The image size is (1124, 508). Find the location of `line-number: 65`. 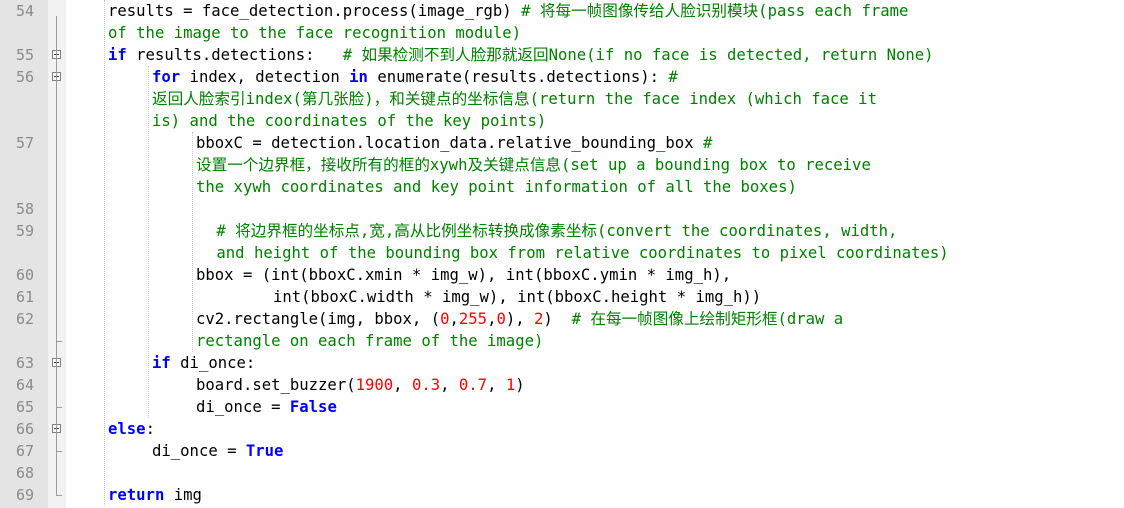

line-number: 65 is located at coordinates (24, 407).